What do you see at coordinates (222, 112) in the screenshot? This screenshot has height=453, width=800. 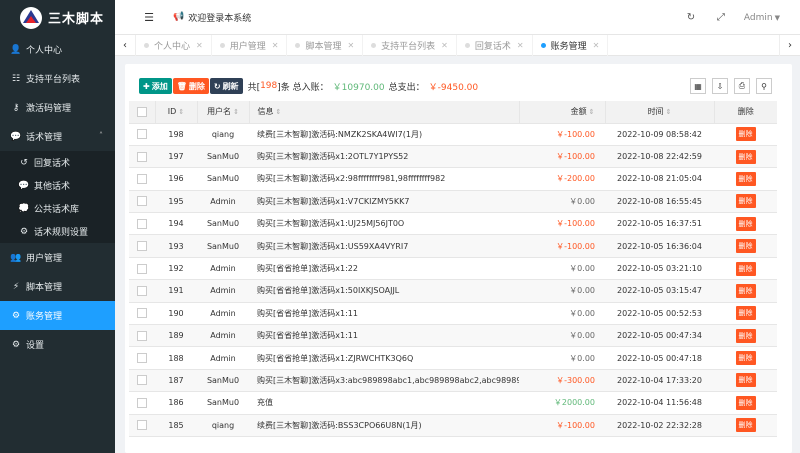 I see `header-username: 用户名 ⇕` at bounding box center [222, 112].